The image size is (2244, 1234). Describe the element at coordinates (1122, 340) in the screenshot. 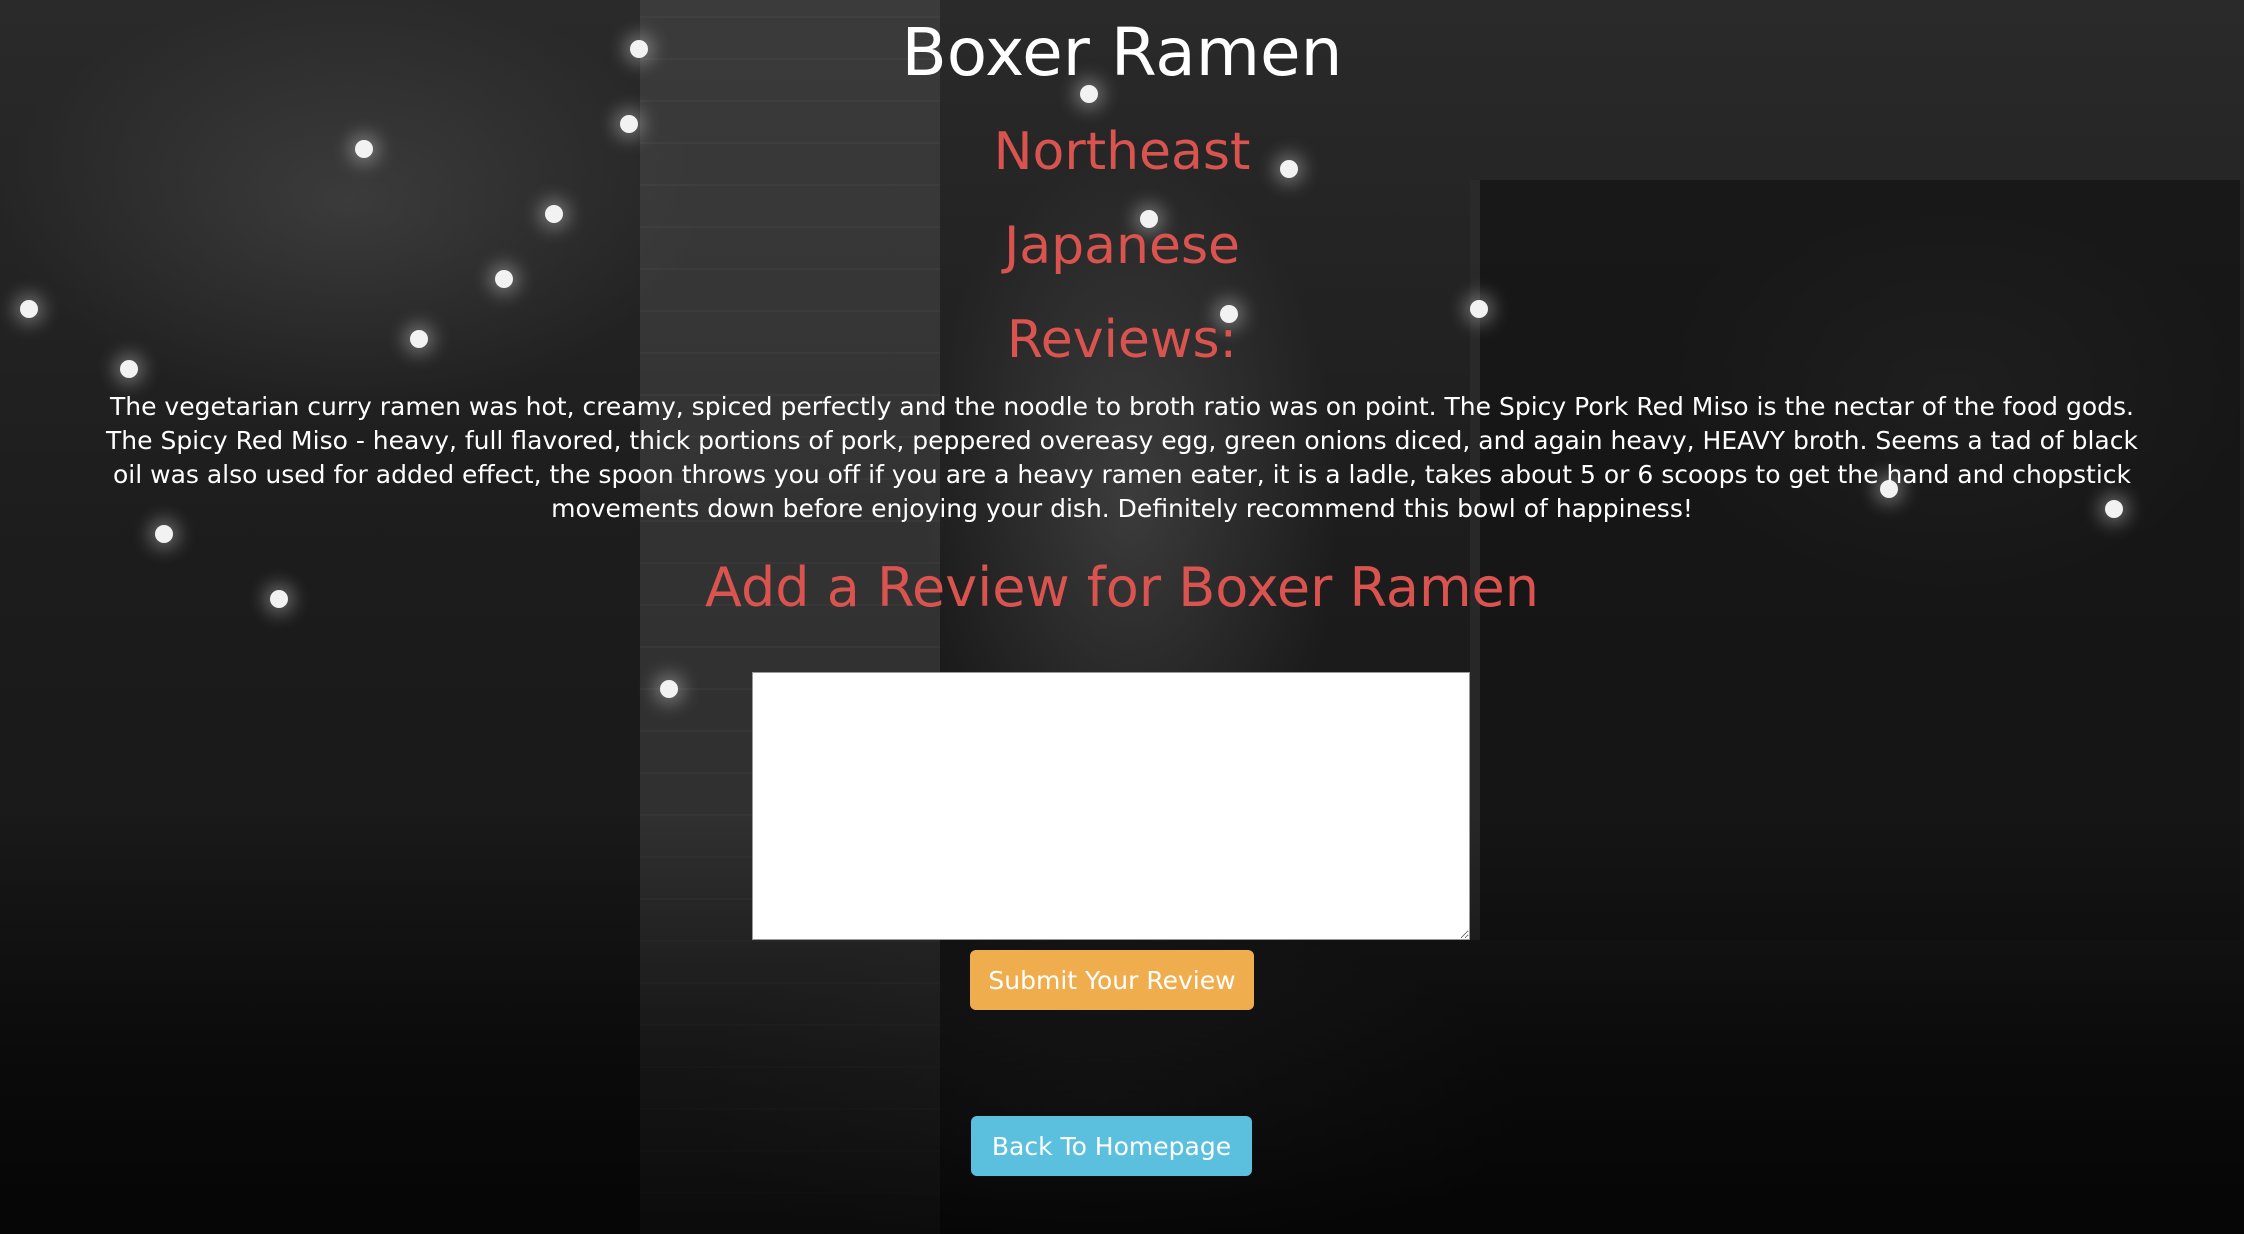

I see `reviews-heading: Reviews:` at that location.